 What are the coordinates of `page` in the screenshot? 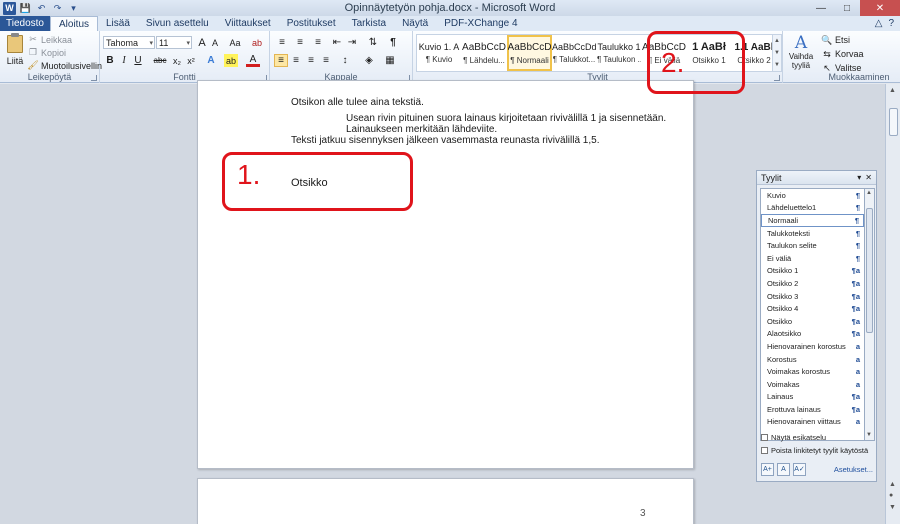 It's located at (445, 501).